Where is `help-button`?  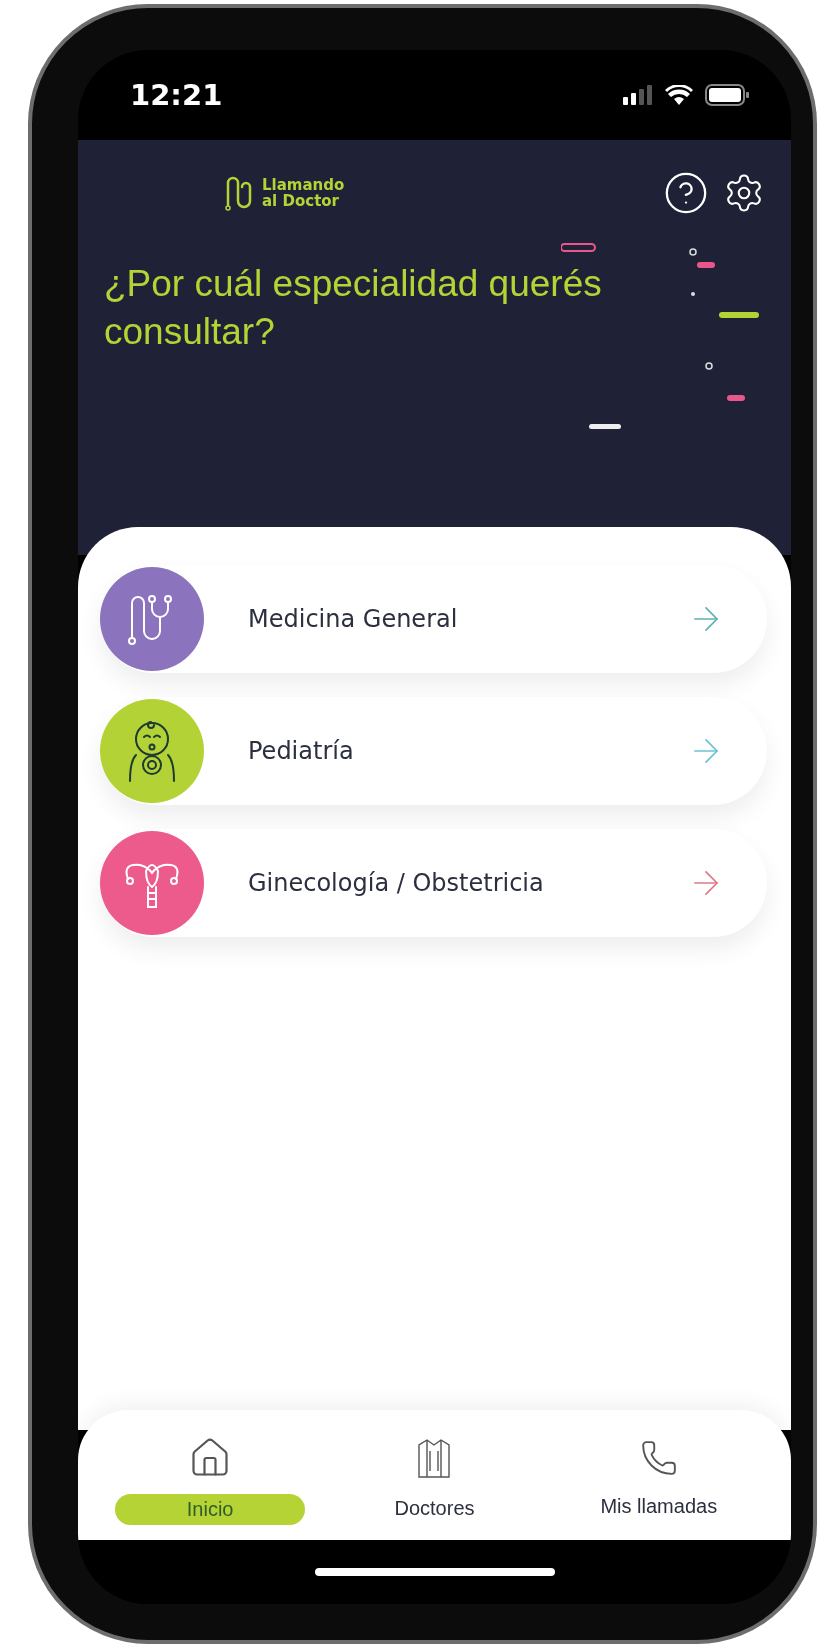 help-button is located at coordinates (686, 193).